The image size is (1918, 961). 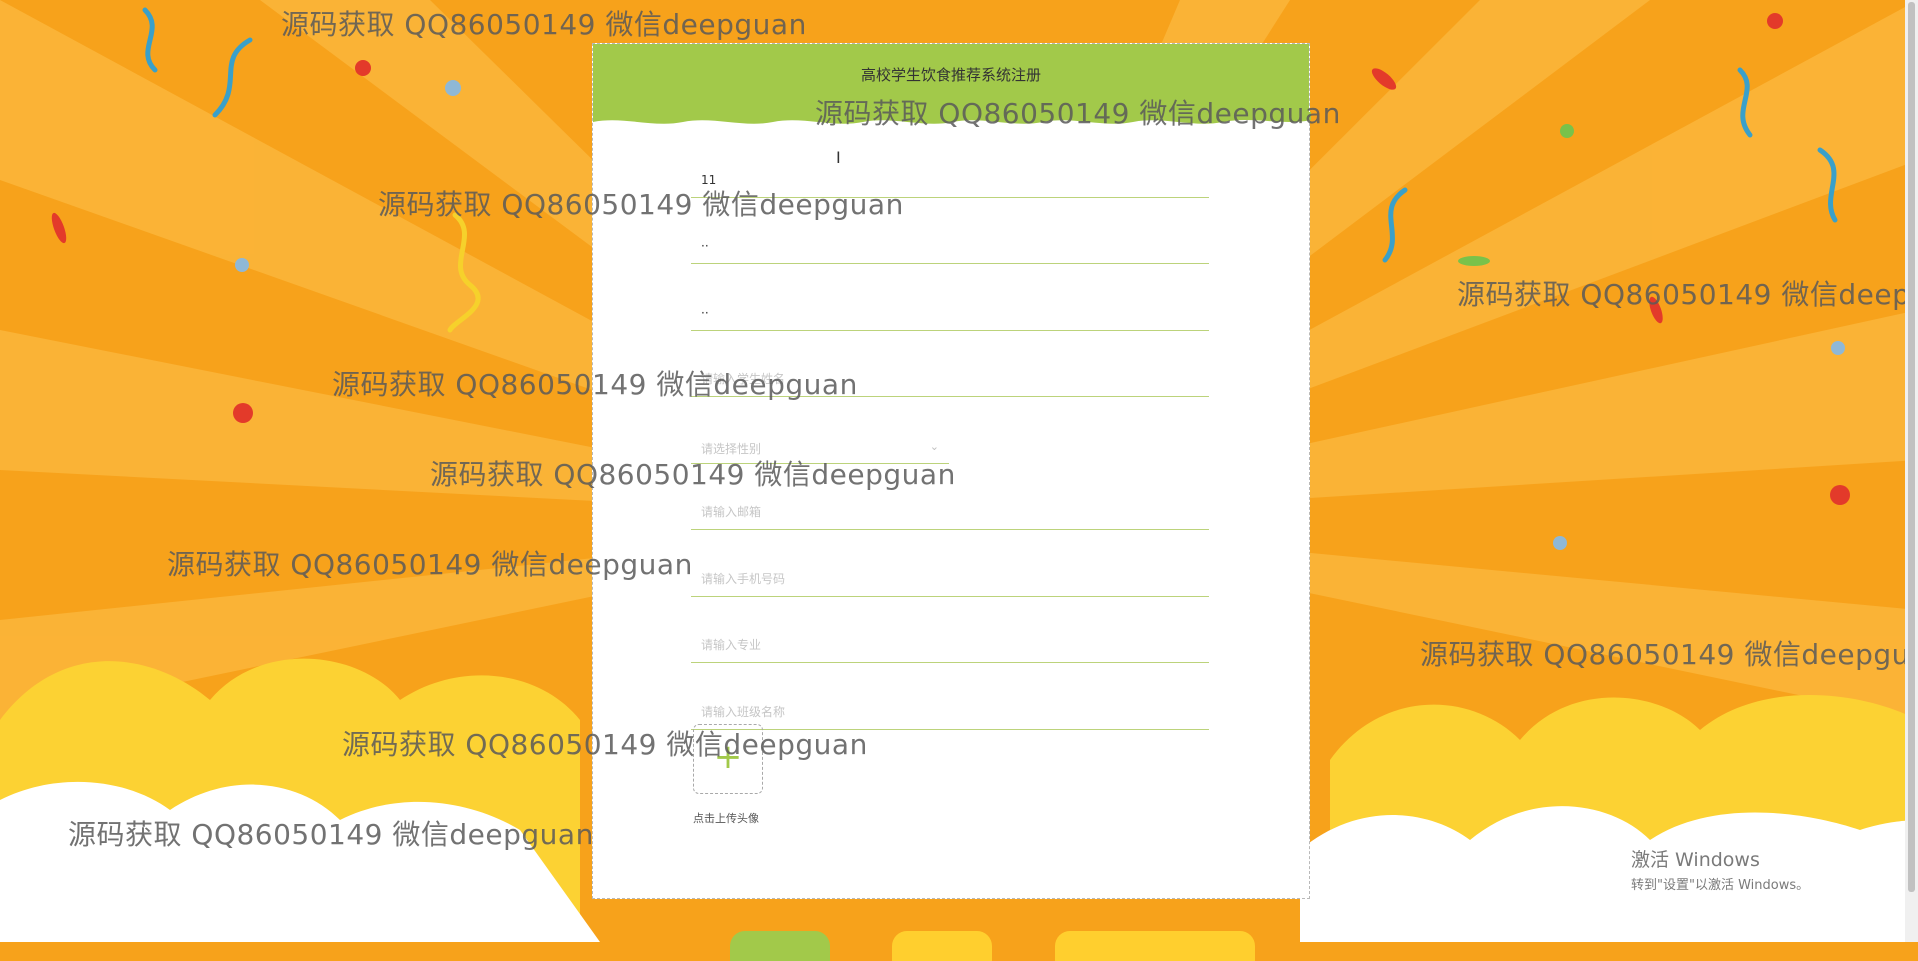 What do you see at coordinates (942, 946) in the screenshot?
I see `reset-button` at bounding box center [942, 946].